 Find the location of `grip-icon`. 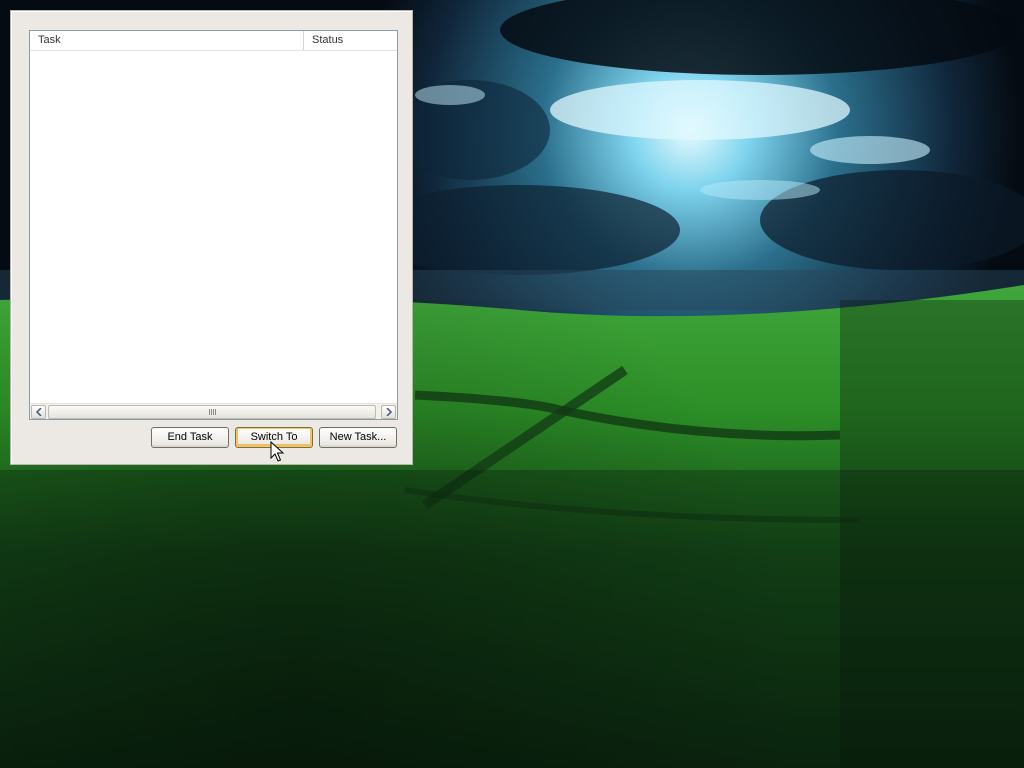

grip-icon is located at coordinates (212, 412).